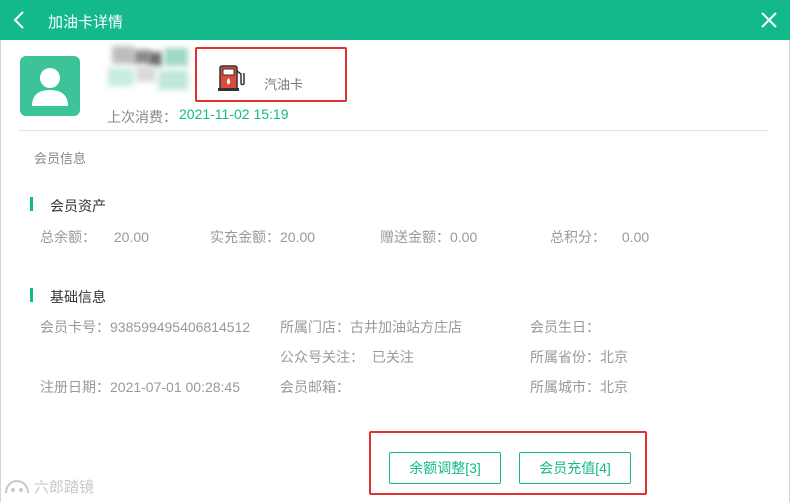 Image resolution: width=790 pixels, height=502 pixels. I want to click on total-balance-field: 总余额： 20.00, so click(94, 237).